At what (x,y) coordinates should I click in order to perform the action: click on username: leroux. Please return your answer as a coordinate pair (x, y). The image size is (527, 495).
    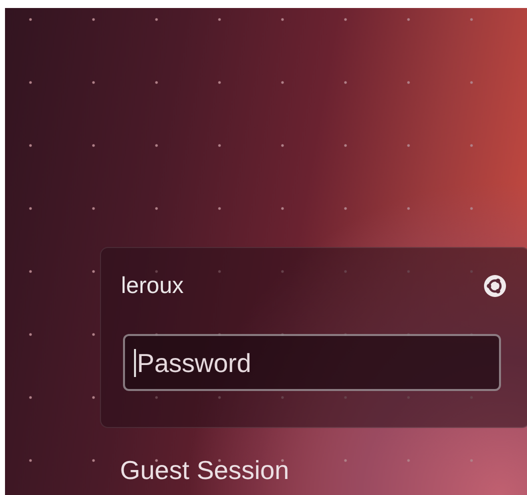
    Looking at the image, I should click on (152, 285).